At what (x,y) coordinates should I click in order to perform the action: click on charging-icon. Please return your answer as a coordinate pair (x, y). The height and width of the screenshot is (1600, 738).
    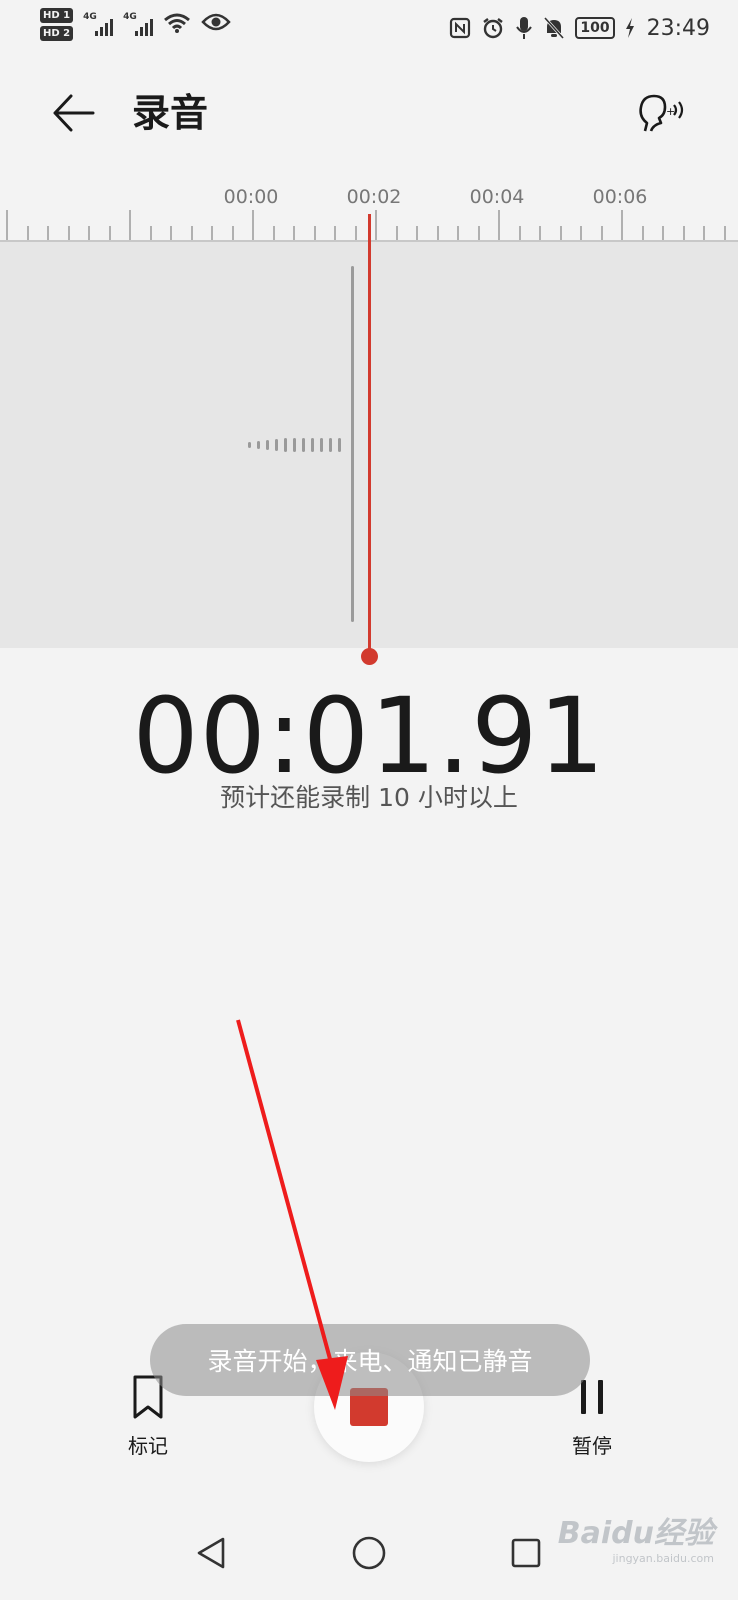
    Looking at the image, I should click on (630, 28).